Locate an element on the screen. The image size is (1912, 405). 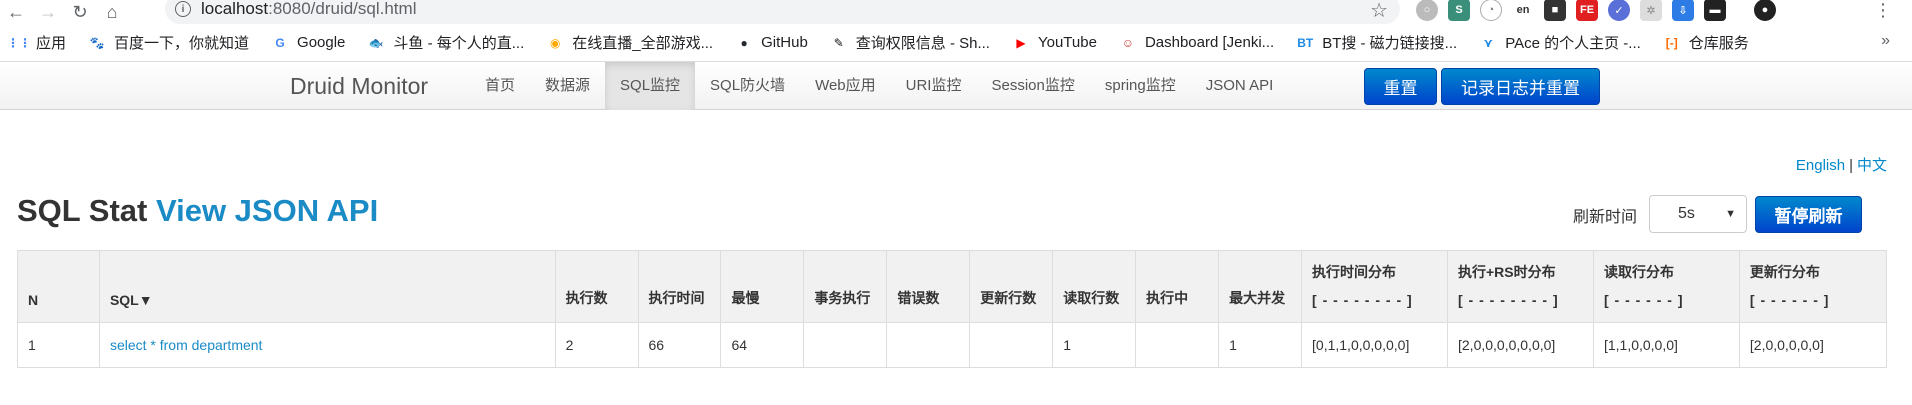
nav-item: URI监控 is located at coordinates (934, 86).